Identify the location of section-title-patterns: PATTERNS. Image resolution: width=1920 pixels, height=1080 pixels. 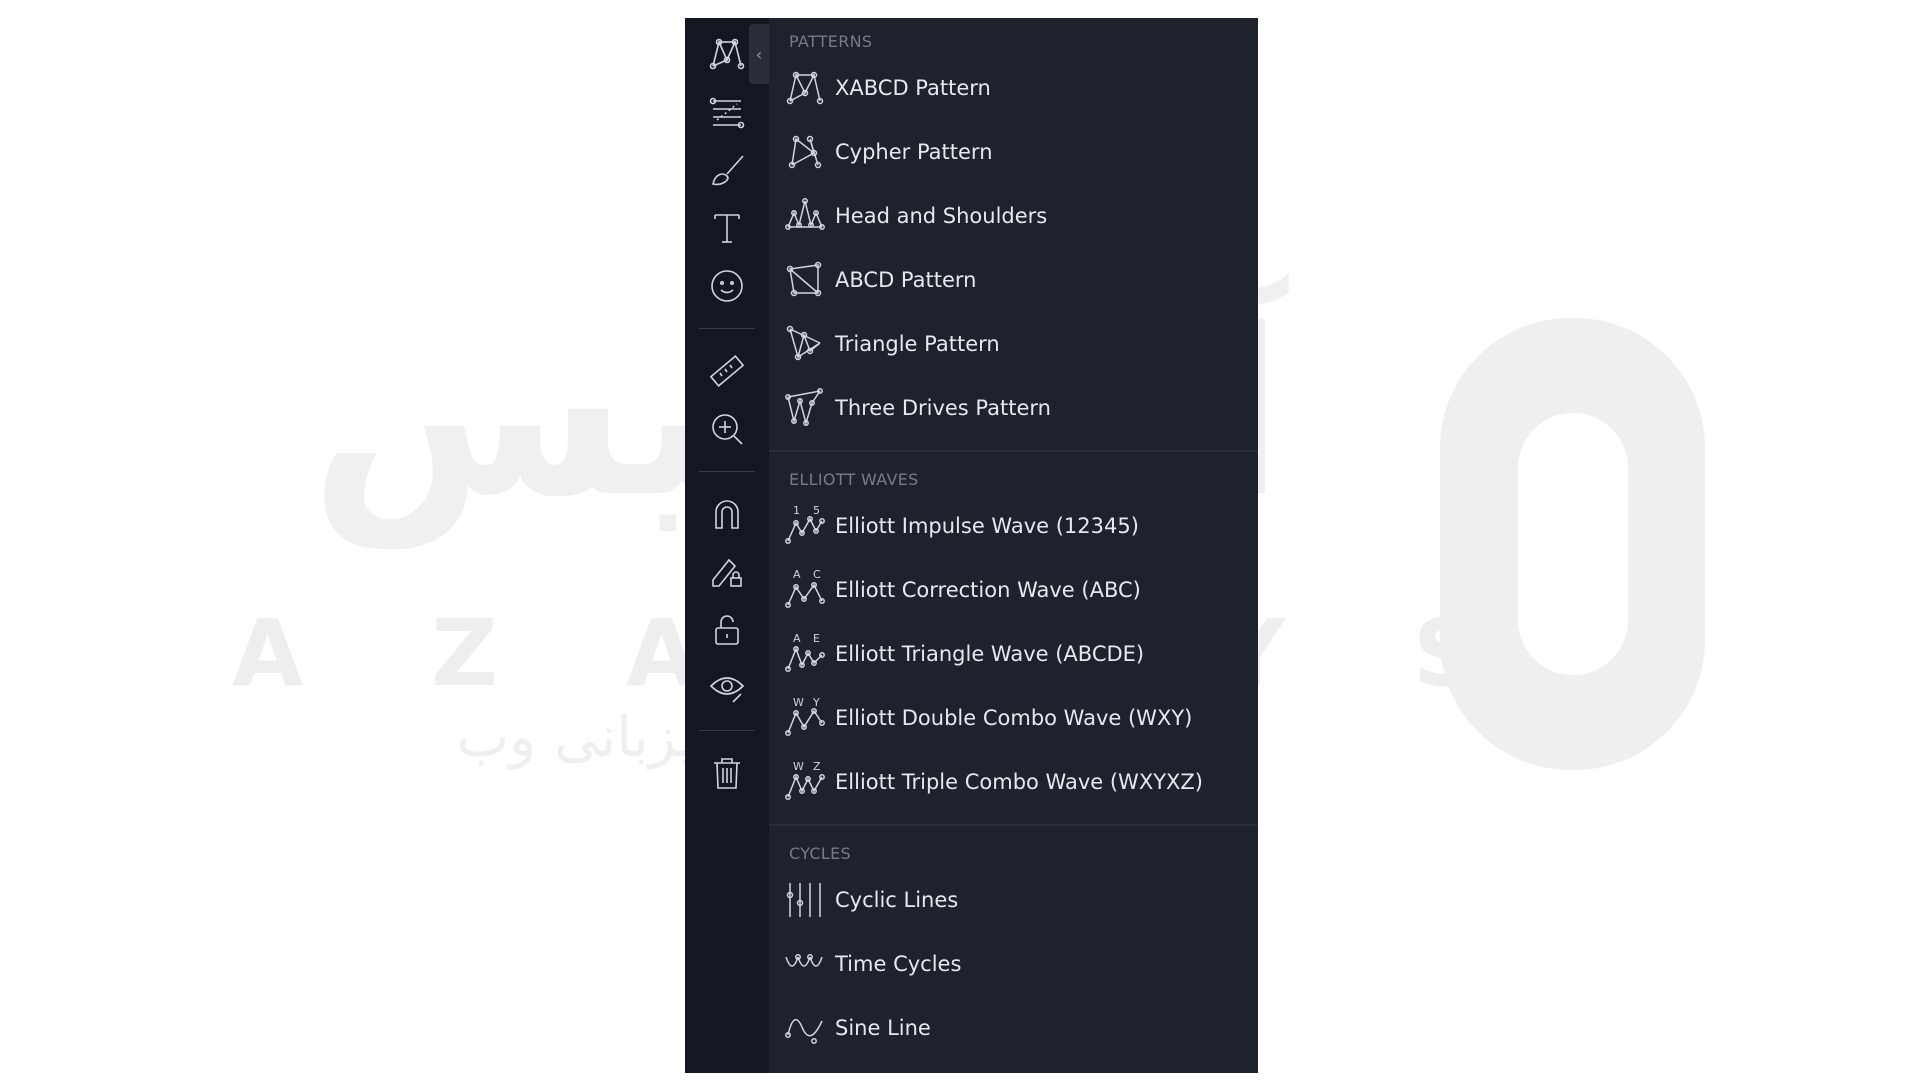
(831, 41).